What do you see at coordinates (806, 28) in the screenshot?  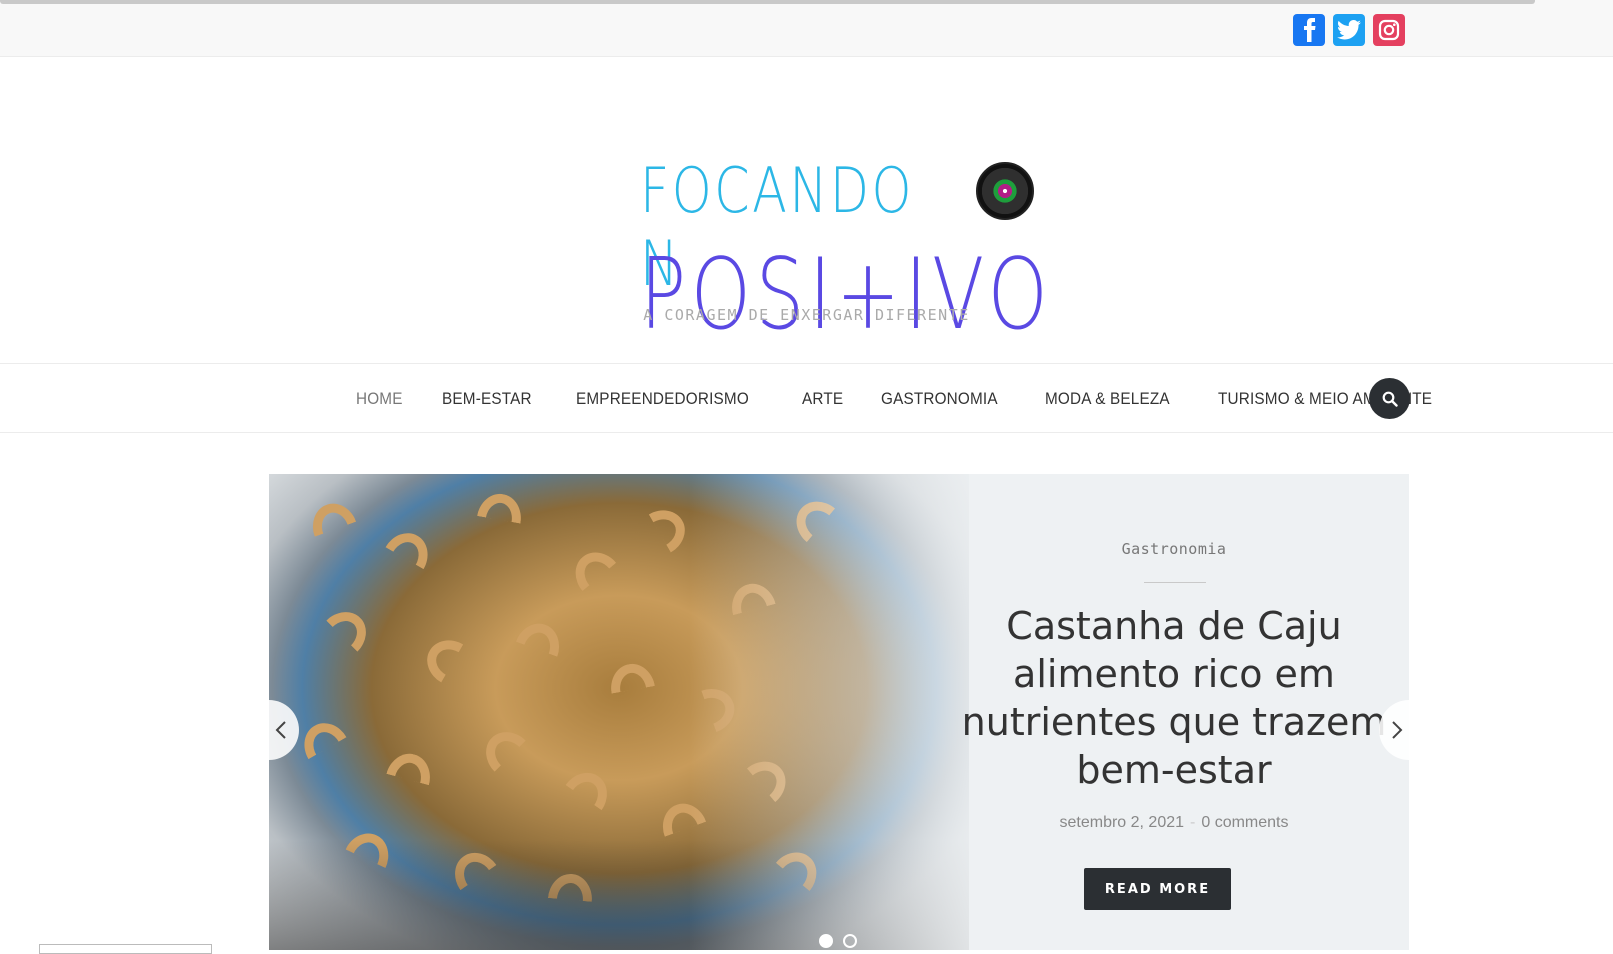 I see `top-bar` at bounding box center [806, 28].